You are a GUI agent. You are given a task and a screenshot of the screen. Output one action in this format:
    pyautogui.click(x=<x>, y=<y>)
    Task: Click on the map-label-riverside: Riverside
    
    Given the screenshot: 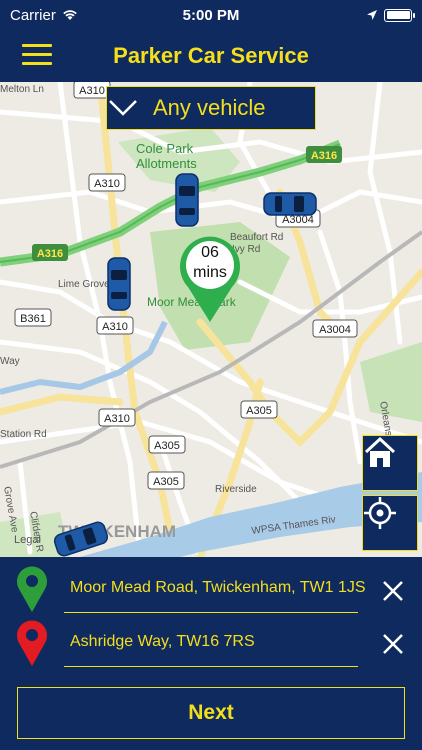 What is the action you would take?
    pyautogui.click(x=236, y=489)
    